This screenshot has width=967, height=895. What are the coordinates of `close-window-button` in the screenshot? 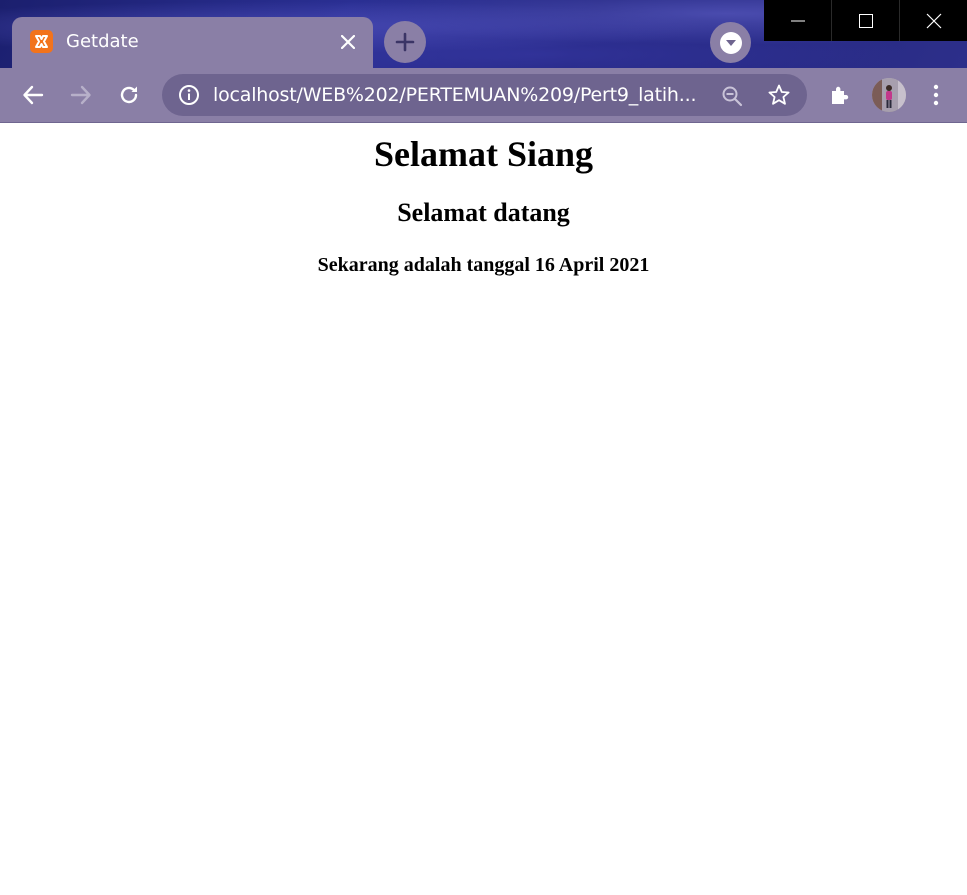 It's located at (933, 20).